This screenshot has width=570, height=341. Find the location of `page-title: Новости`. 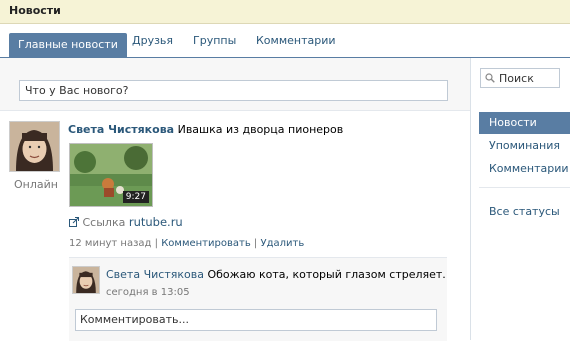

page-title: Новости is located at coordinates (35, 10).